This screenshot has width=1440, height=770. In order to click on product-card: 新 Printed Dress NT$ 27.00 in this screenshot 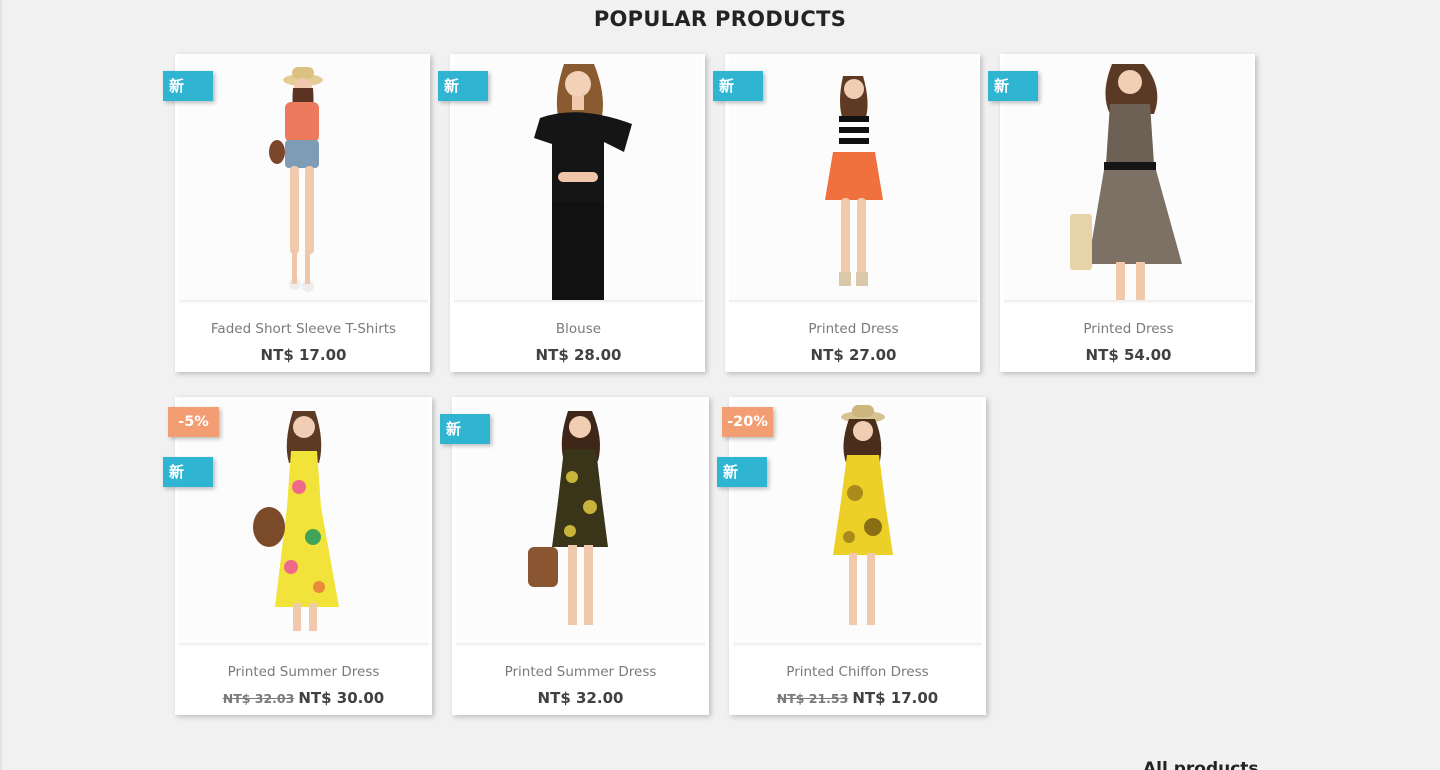, I will do `click(847, 213)`.